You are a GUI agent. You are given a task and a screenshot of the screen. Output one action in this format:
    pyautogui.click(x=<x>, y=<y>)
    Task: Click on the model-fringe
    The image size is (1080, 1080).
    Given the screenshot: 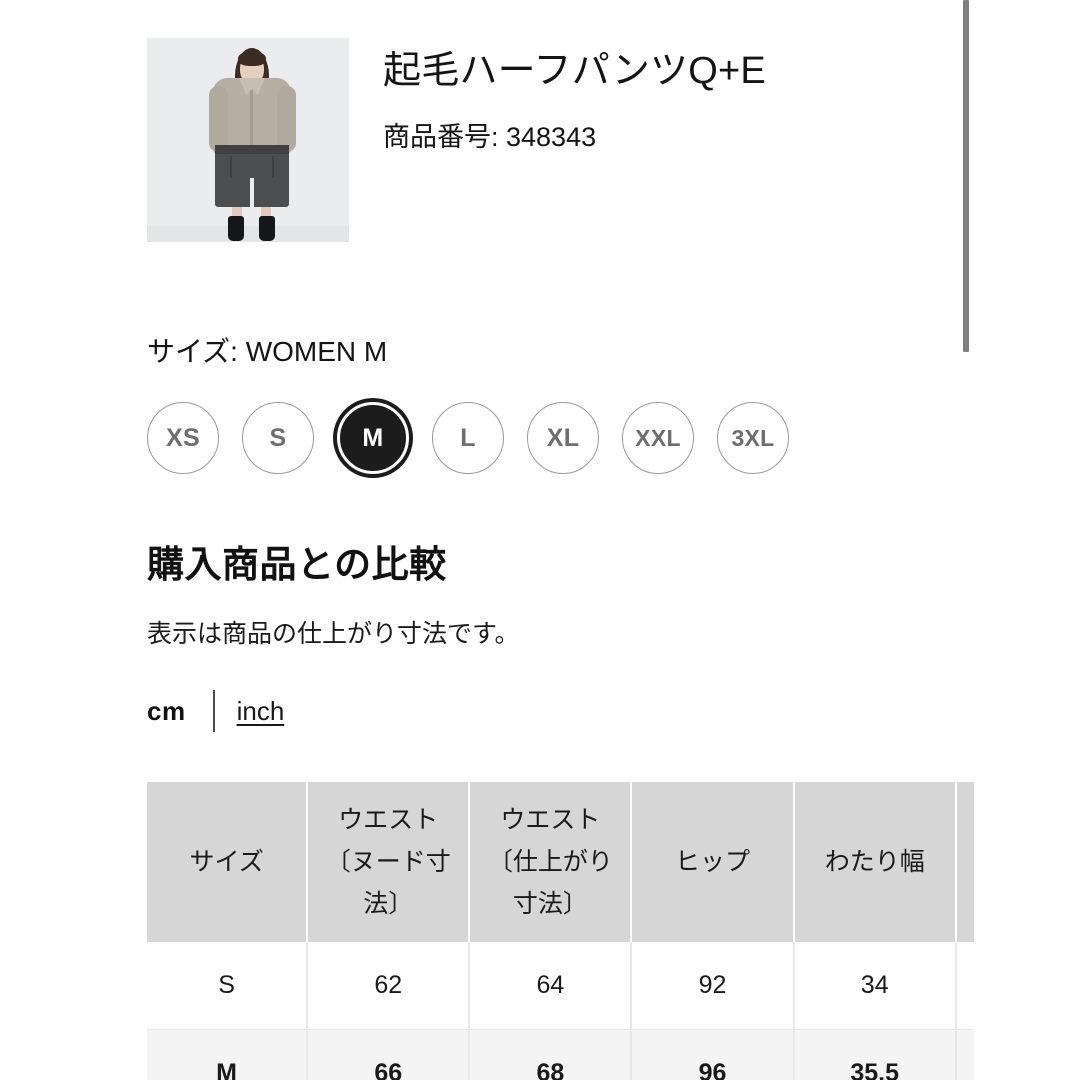 What is the action you would take?
    pyautogui.click(x=252, y=58)
    